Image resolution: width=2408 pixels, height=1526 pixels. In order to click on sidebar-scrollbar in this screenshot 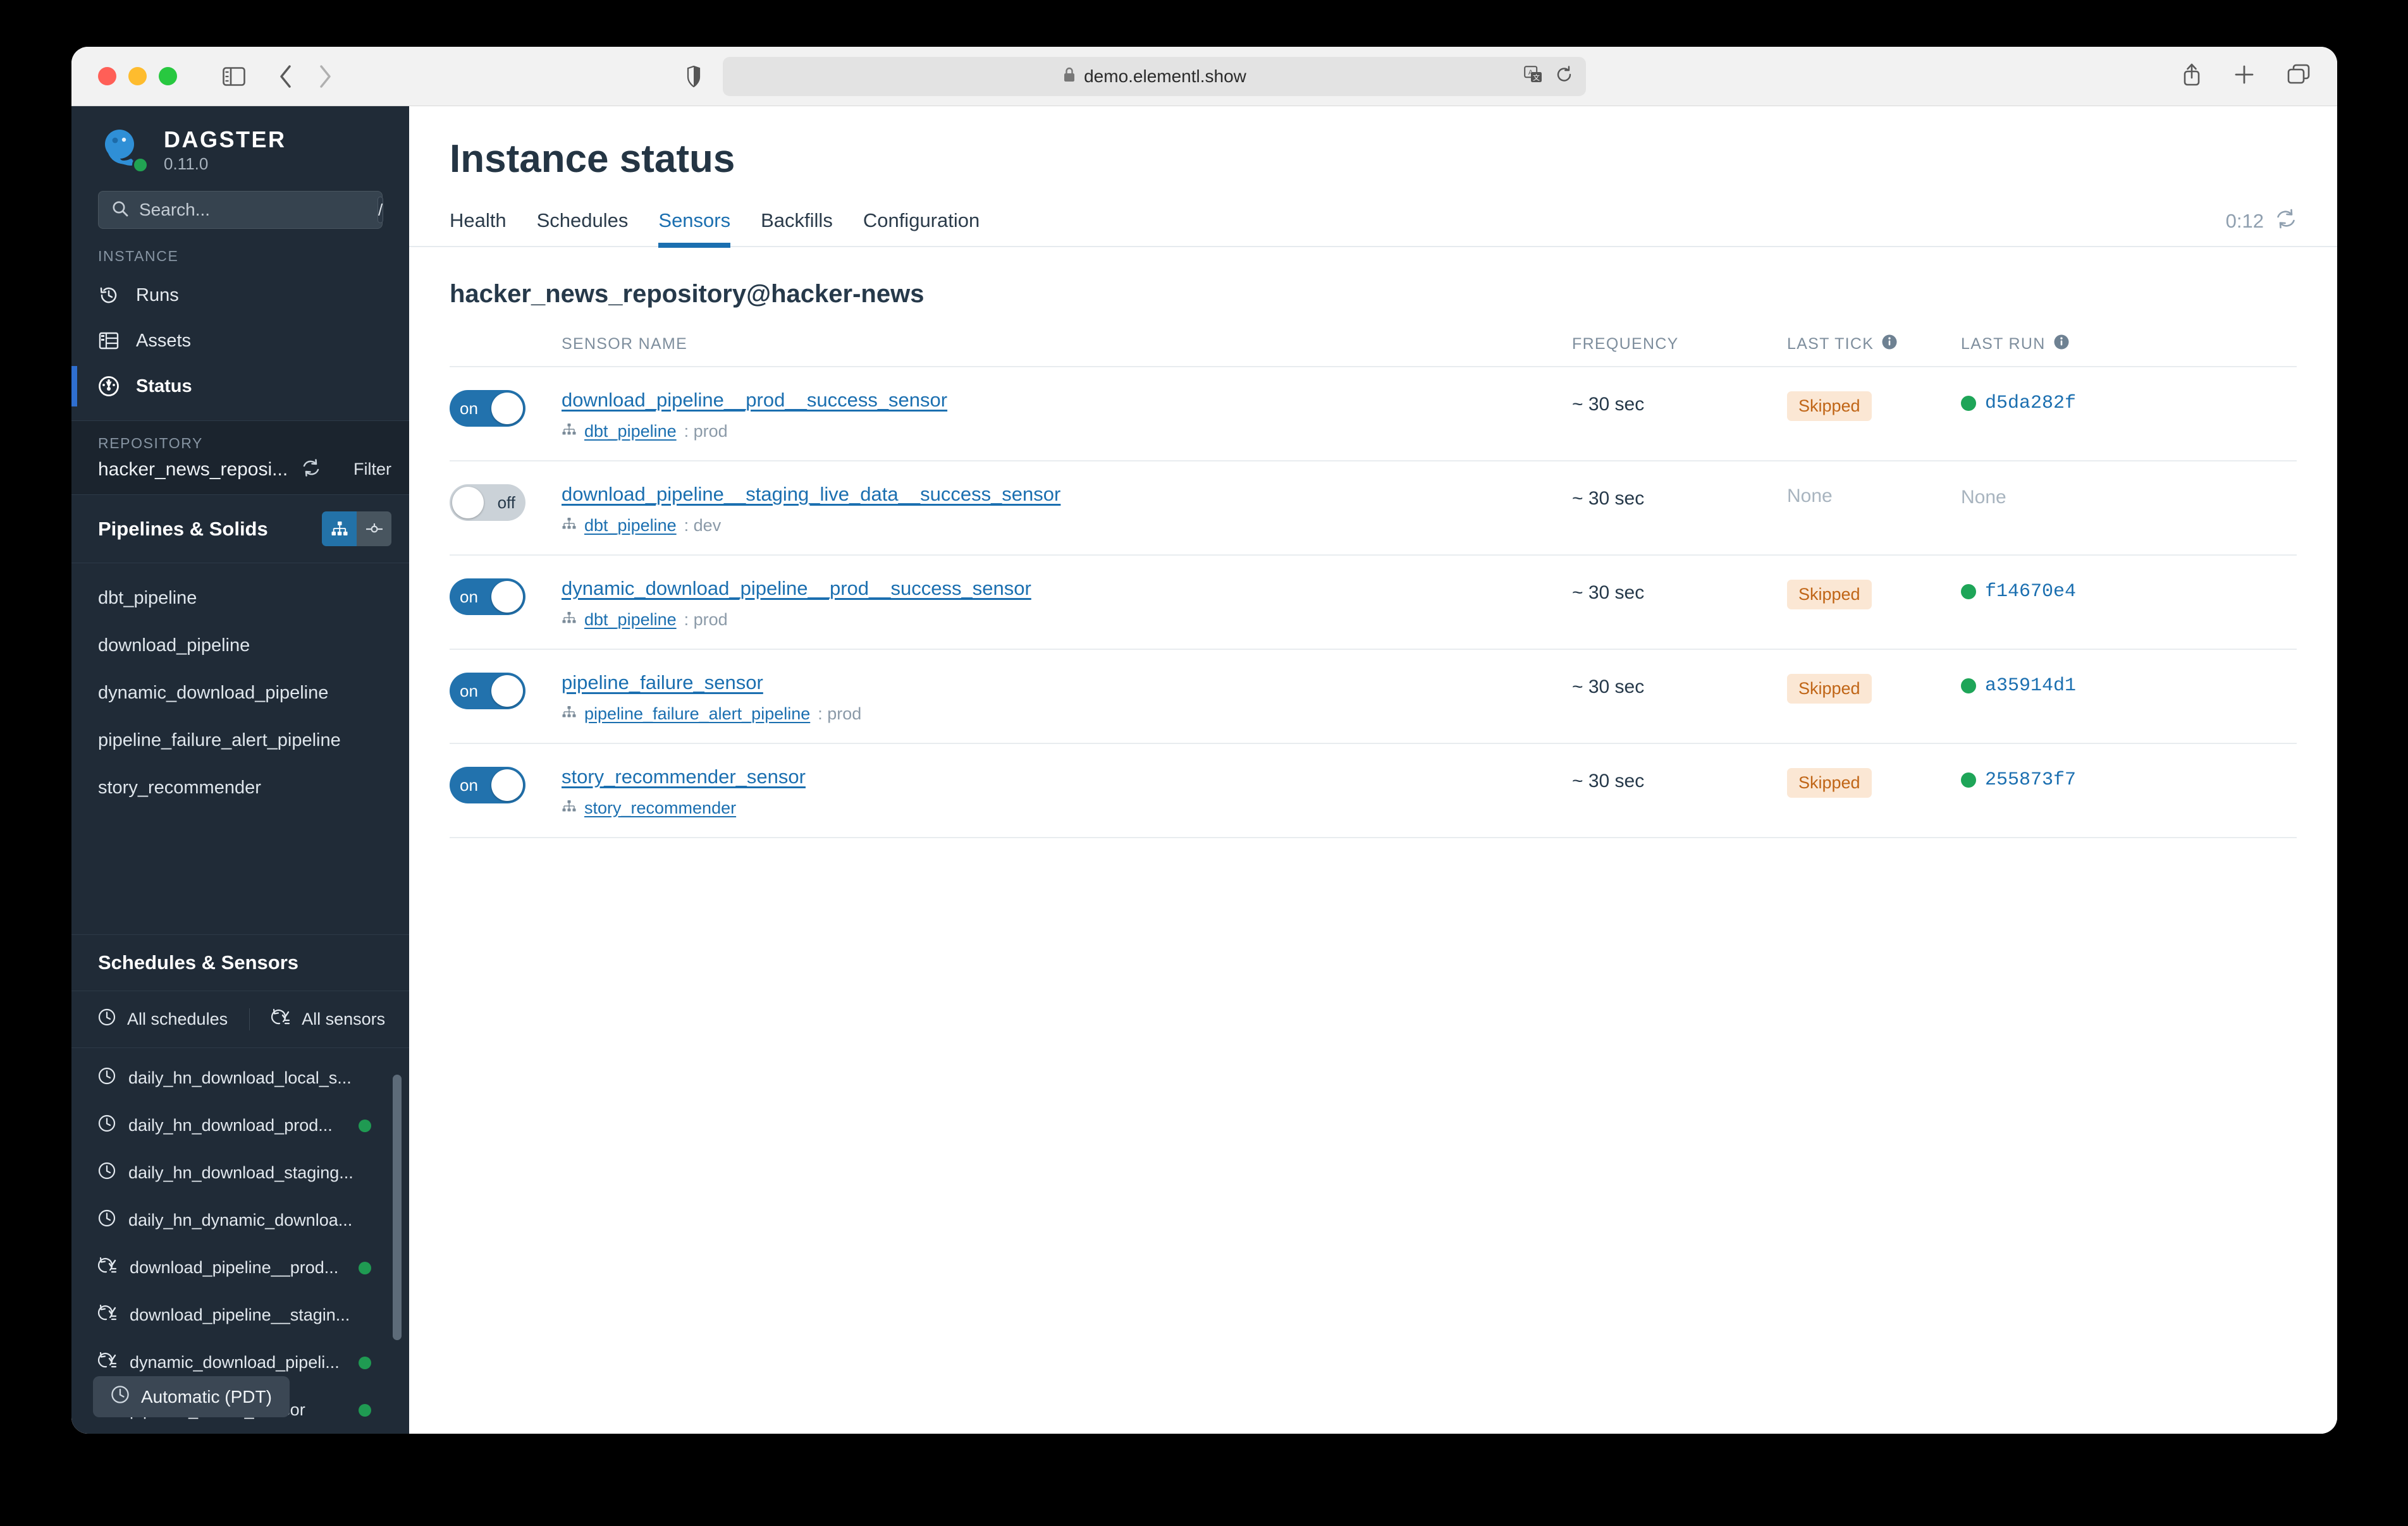, I will do `click(397, 1207)`.